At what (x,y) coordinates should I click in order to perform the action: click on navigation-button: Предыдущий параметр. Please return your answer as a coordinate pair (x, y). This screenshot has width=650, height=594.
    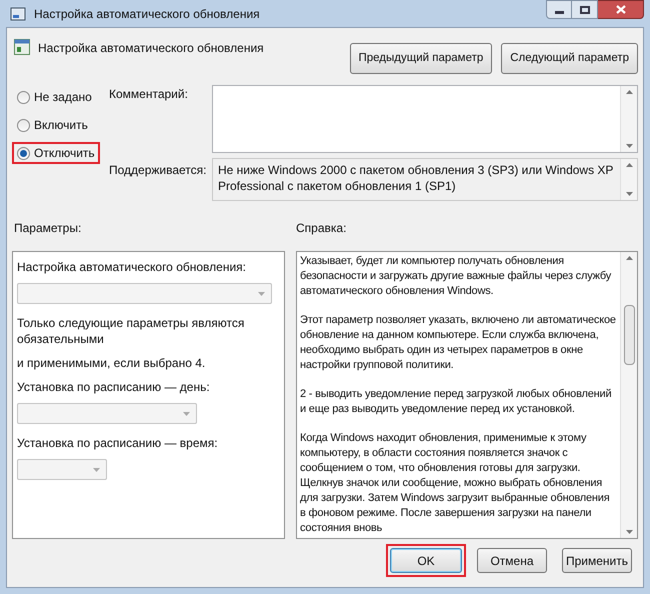
    Looking at the image, I should click on (421, 58).